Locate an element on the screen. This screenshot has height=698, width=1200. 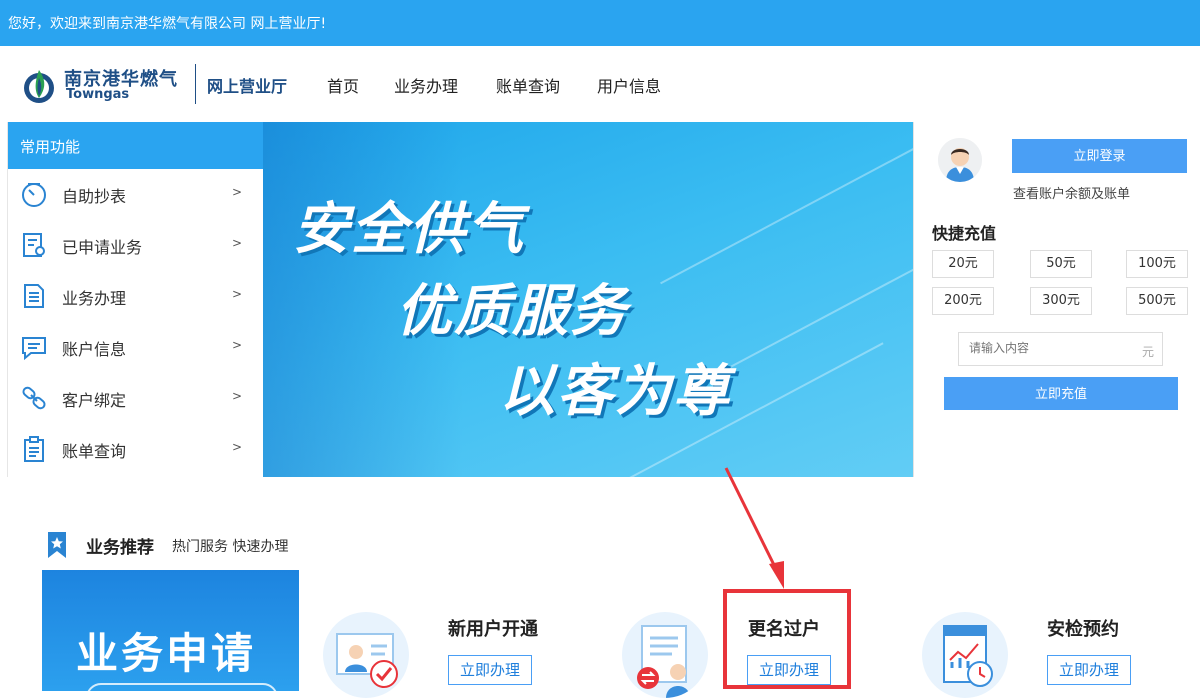
bookmark-star-icon is located at coordinates (57, 545).